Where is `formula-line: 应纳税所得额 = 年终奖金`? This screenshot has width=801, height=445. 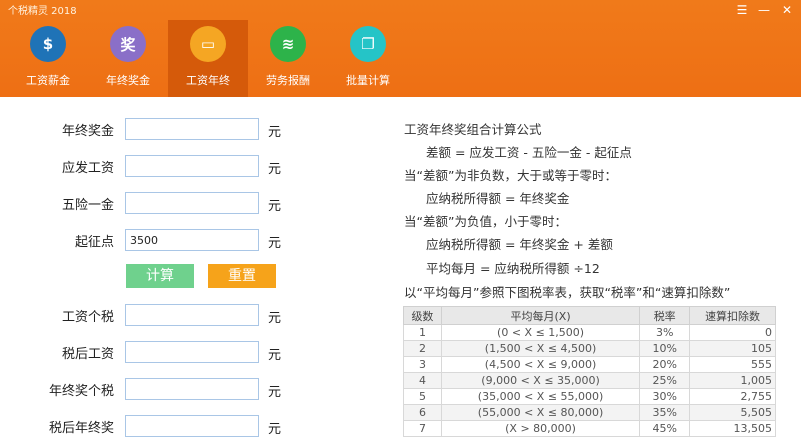 formula-line: 应纳税所得额 = 年终奖金 is located at coordinates (498, 198).